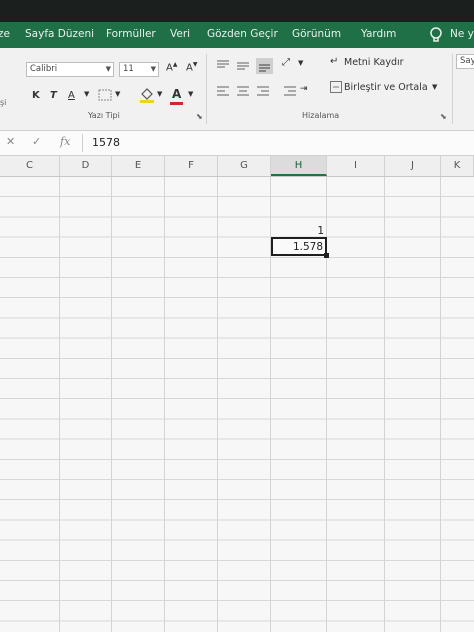  Describe the element at coordinates (434, 87) in the screenshot. I see `merge-dropdown-icon: ▼` at that location.